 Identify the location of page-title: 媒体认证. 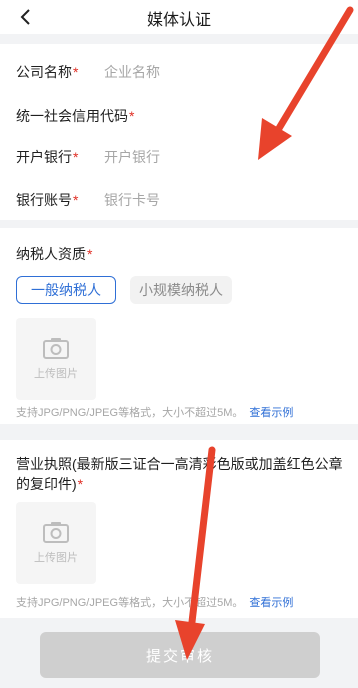
(178, 20).